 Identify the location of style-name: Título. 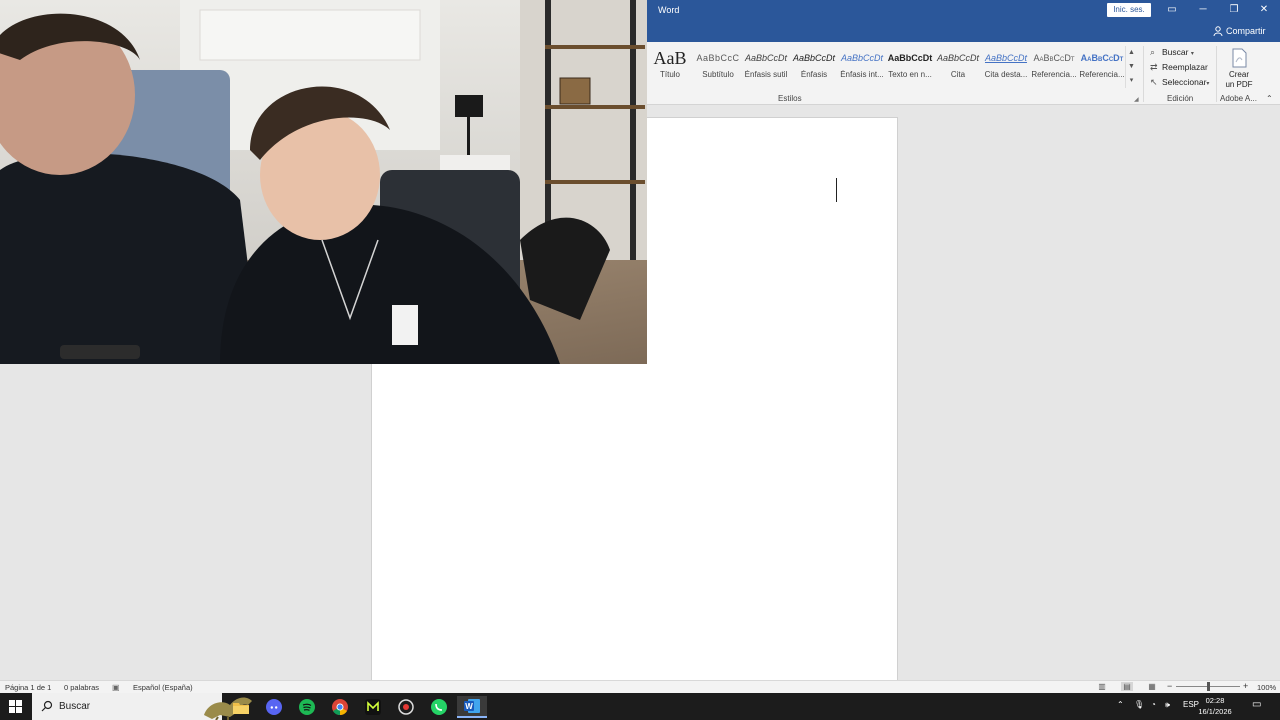
(669, 74).